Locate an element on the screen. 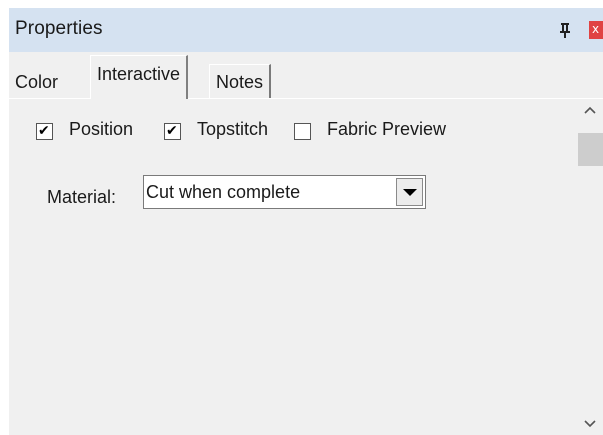  material-select: Cut when complete is located at coordinates (284, 192).